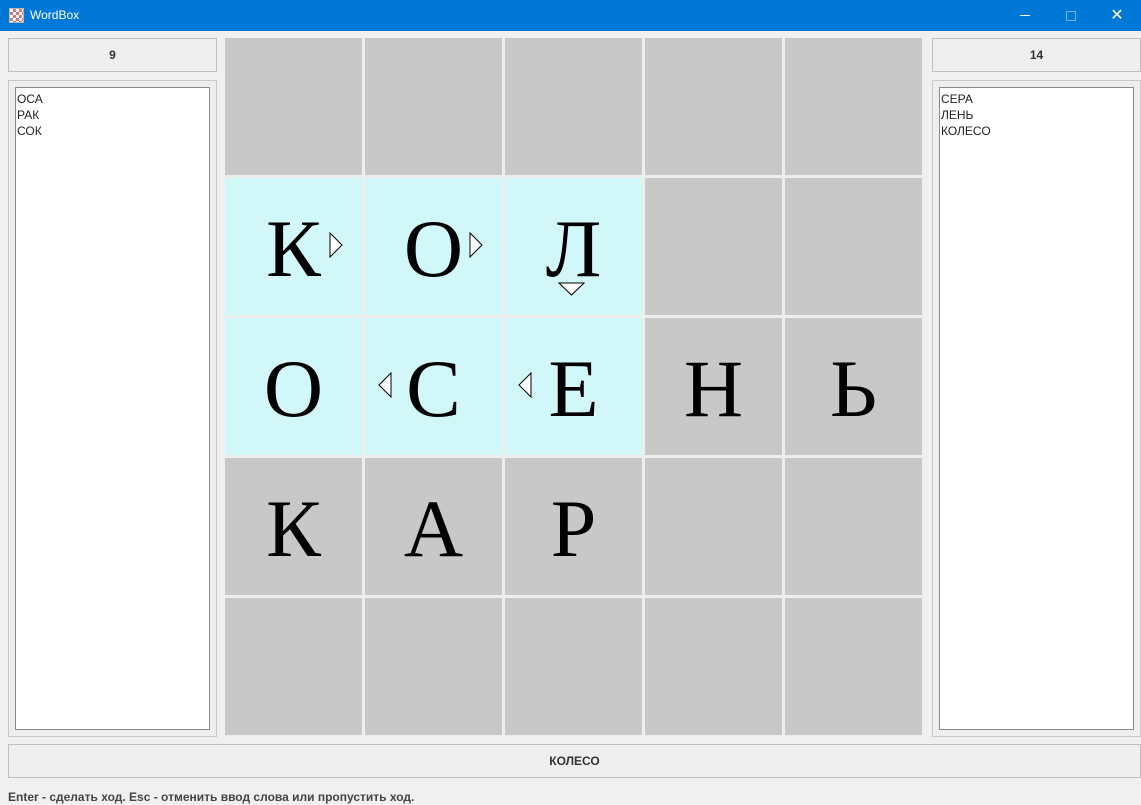 This screenshot has width=1141, height=805. I want to click on cell-letter: А, so click(433, 528).